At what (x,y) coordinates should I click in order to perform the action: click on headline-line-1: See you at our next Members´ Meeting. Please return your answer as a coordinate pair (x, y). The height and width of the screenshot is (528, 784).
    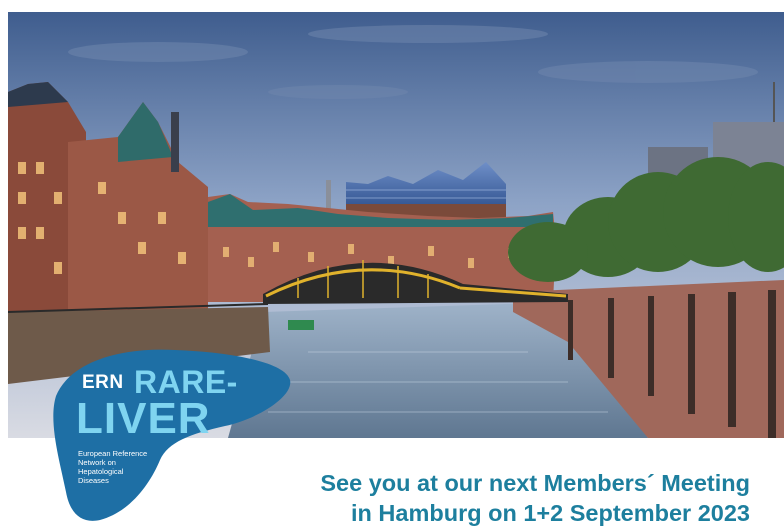
    Looking at the image, I should click on (535, 483).